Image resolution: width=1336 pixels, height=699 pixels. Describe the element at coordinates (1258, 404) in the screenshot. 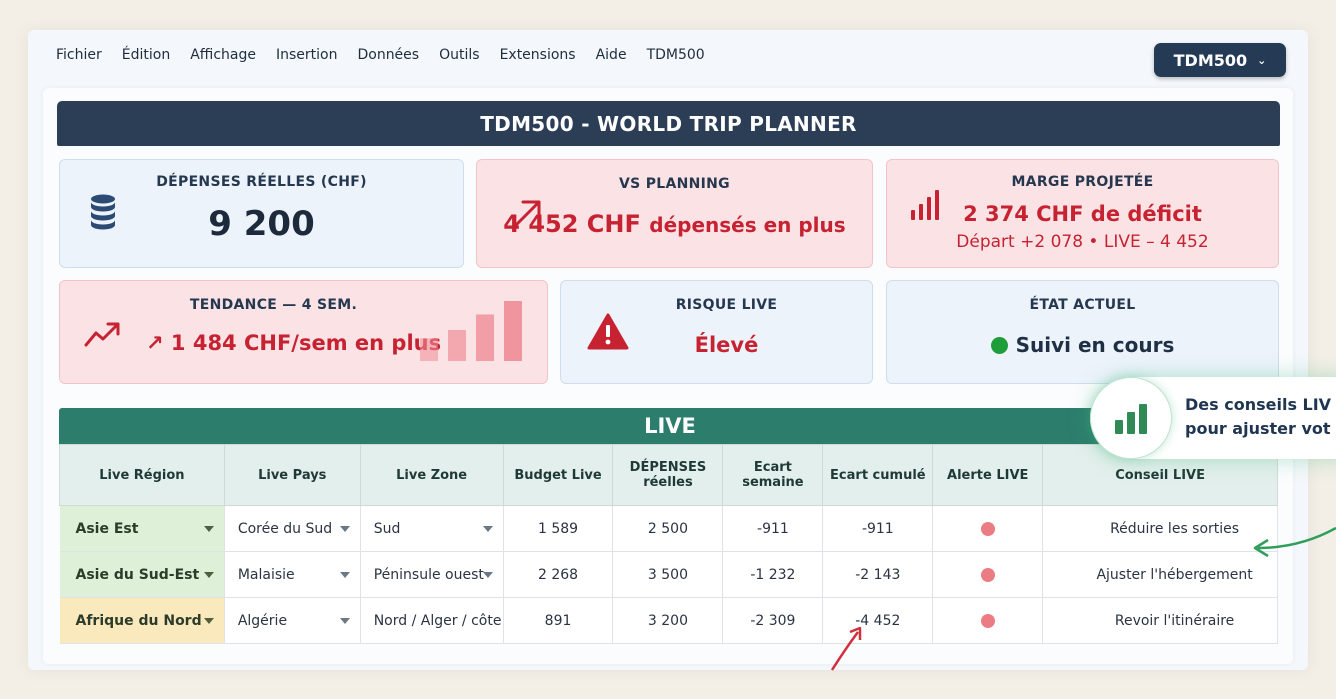

I see `callout-line-1: Des conseils LIV` at that location.